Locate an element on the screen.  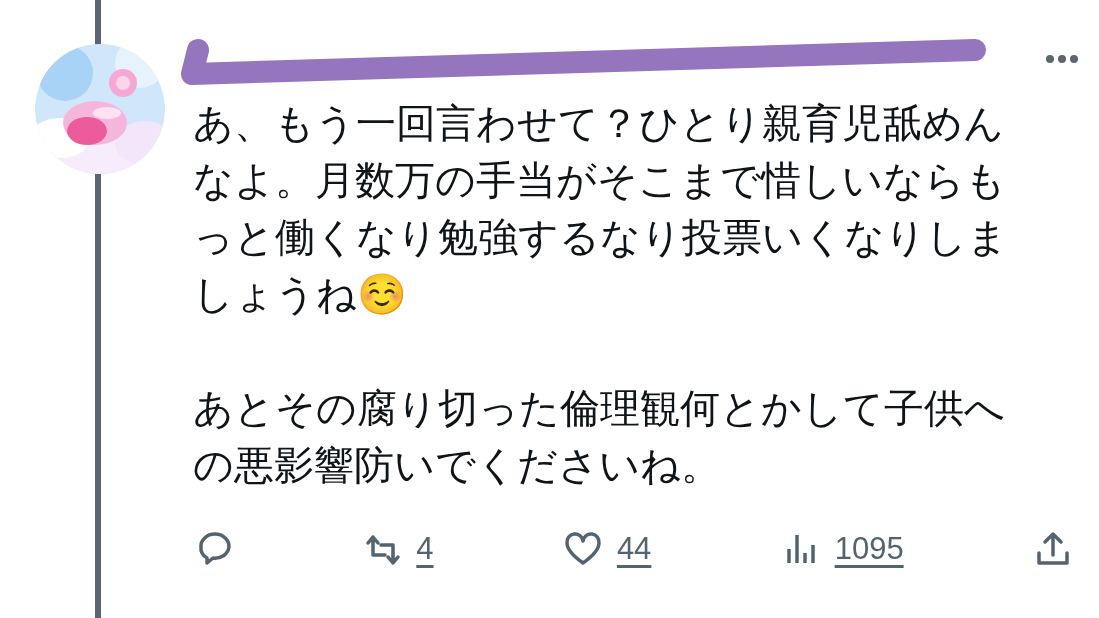
views-count: 1095 is located at coordinates (869, 549).